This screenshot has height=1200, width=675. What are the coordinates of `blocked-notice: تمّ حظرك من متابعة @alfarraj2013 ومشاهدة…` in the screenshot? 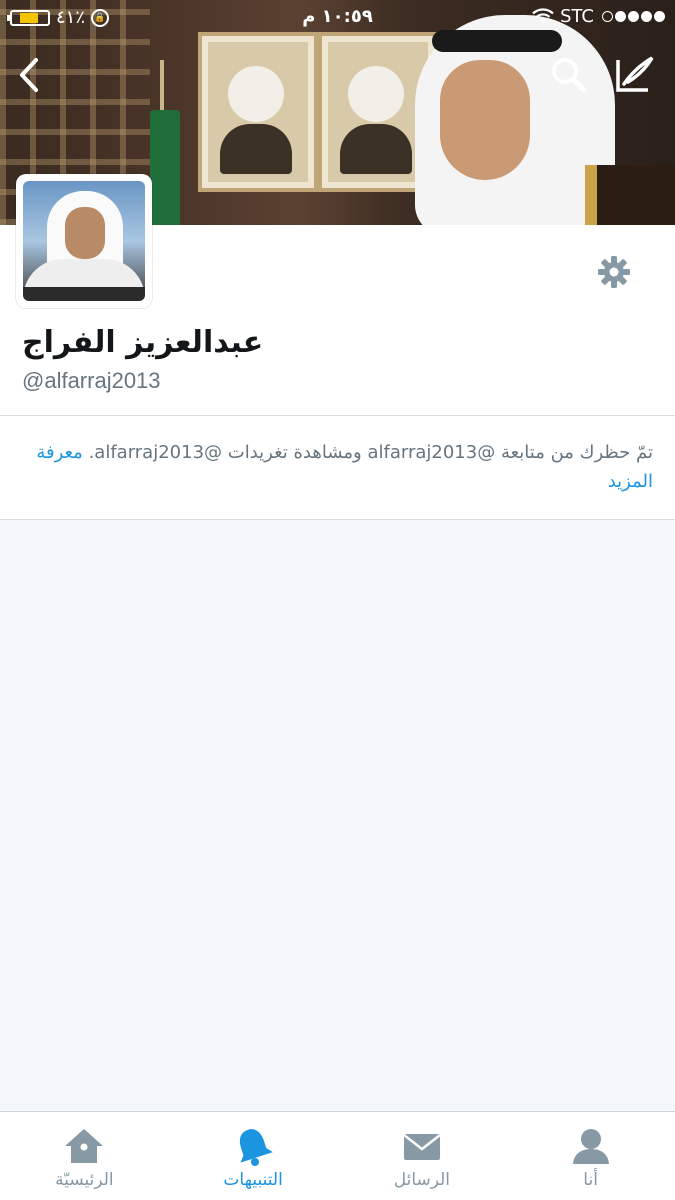 It's located at (337, 468).